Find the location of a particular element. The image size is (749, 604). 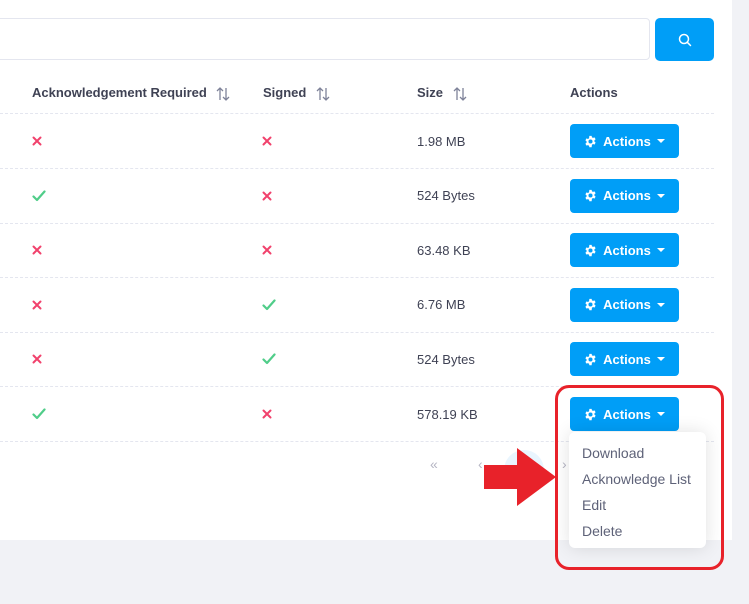

table-row: 6.76 MB Actions is located at coordinates (357, 305).